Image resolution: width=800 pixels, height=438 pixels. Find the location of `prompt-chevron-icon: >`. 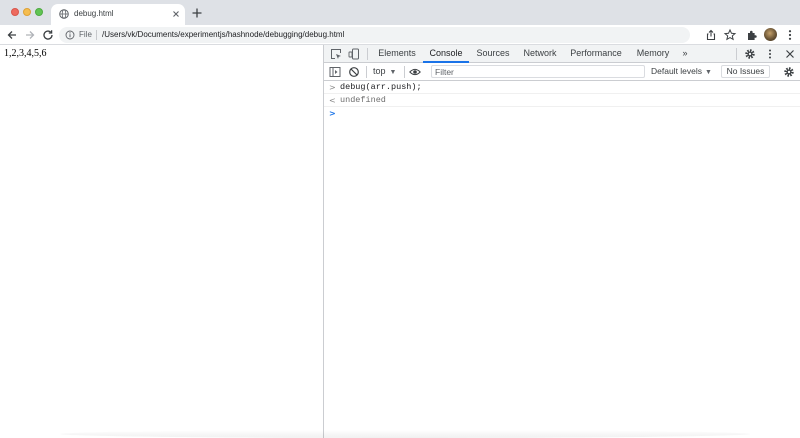

prompt-chevron-icon: > is located at coordinates (332, 113).